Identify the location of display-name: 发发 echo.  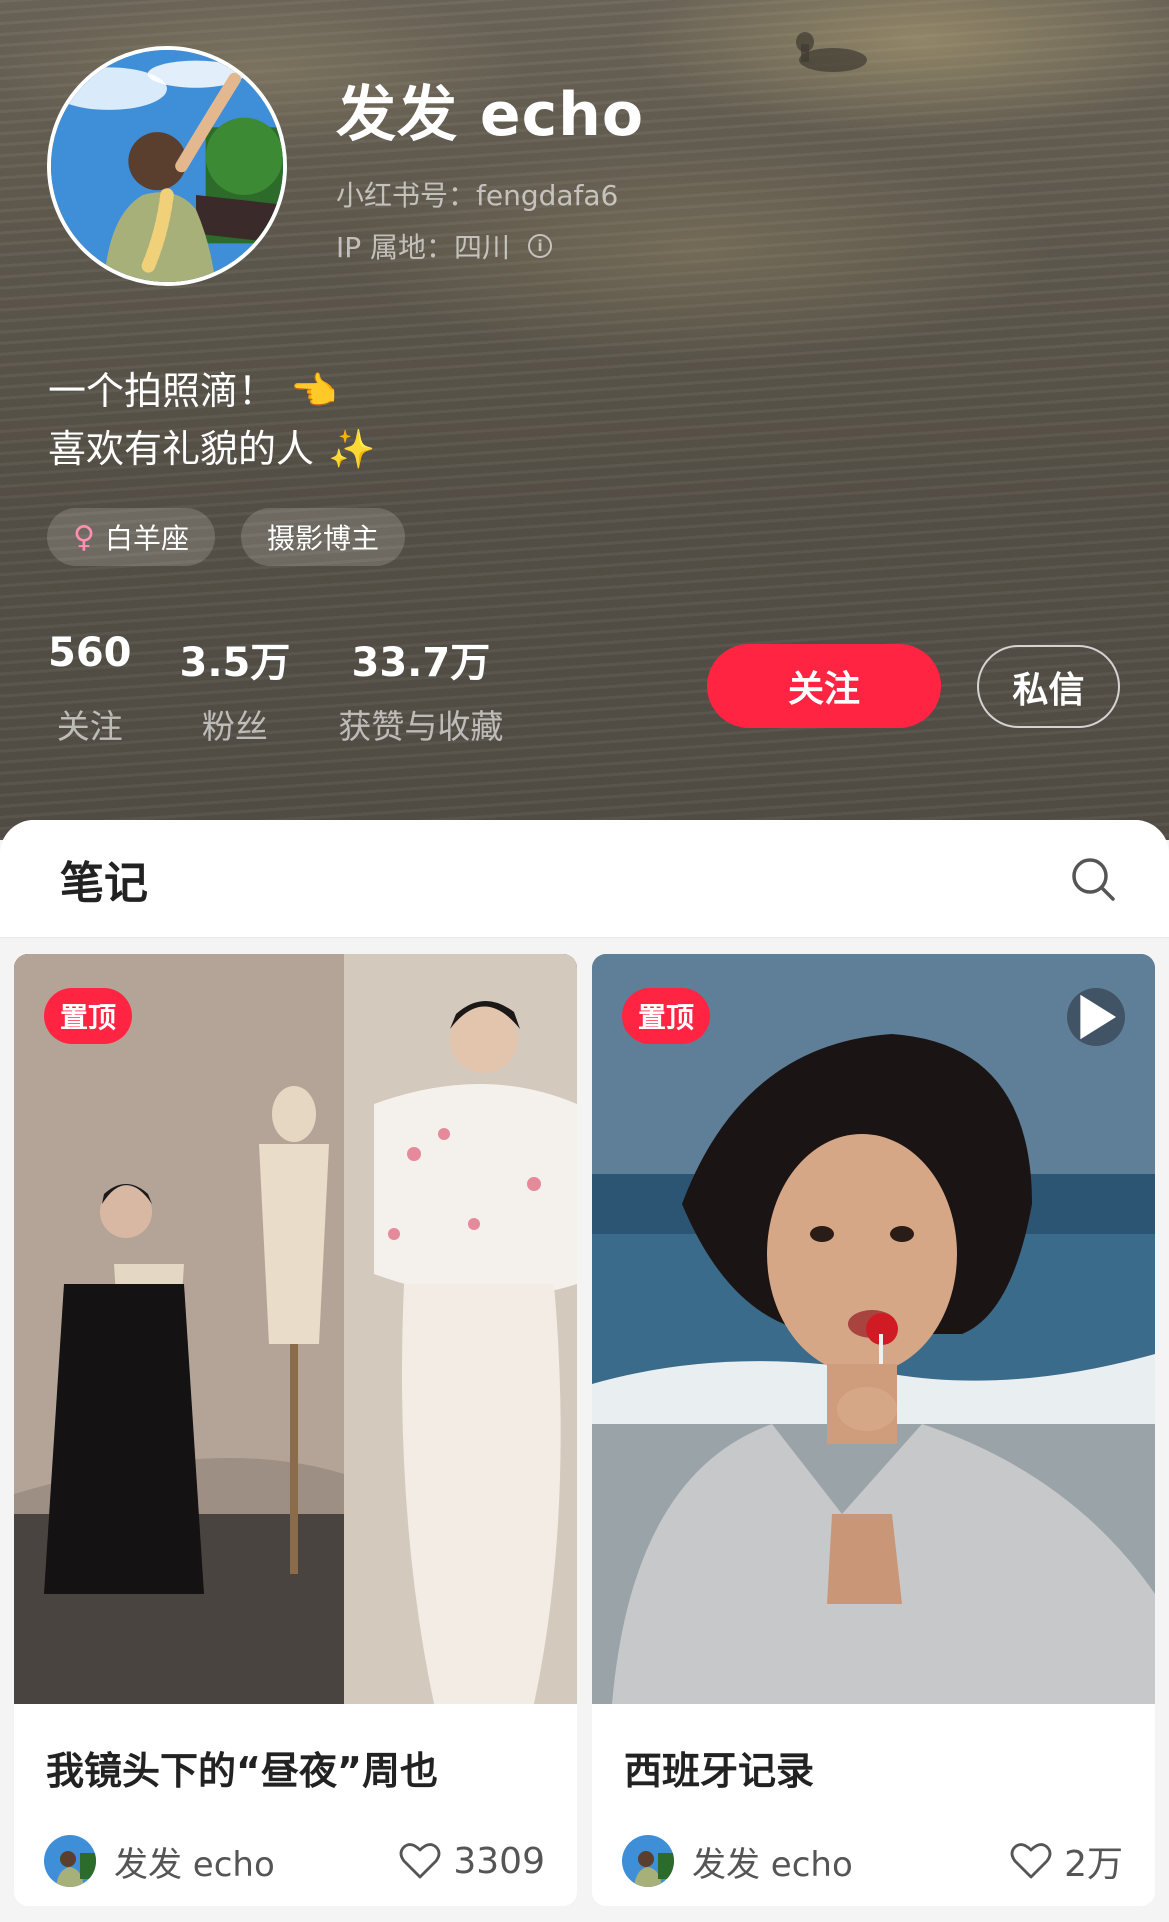
(490, 115).